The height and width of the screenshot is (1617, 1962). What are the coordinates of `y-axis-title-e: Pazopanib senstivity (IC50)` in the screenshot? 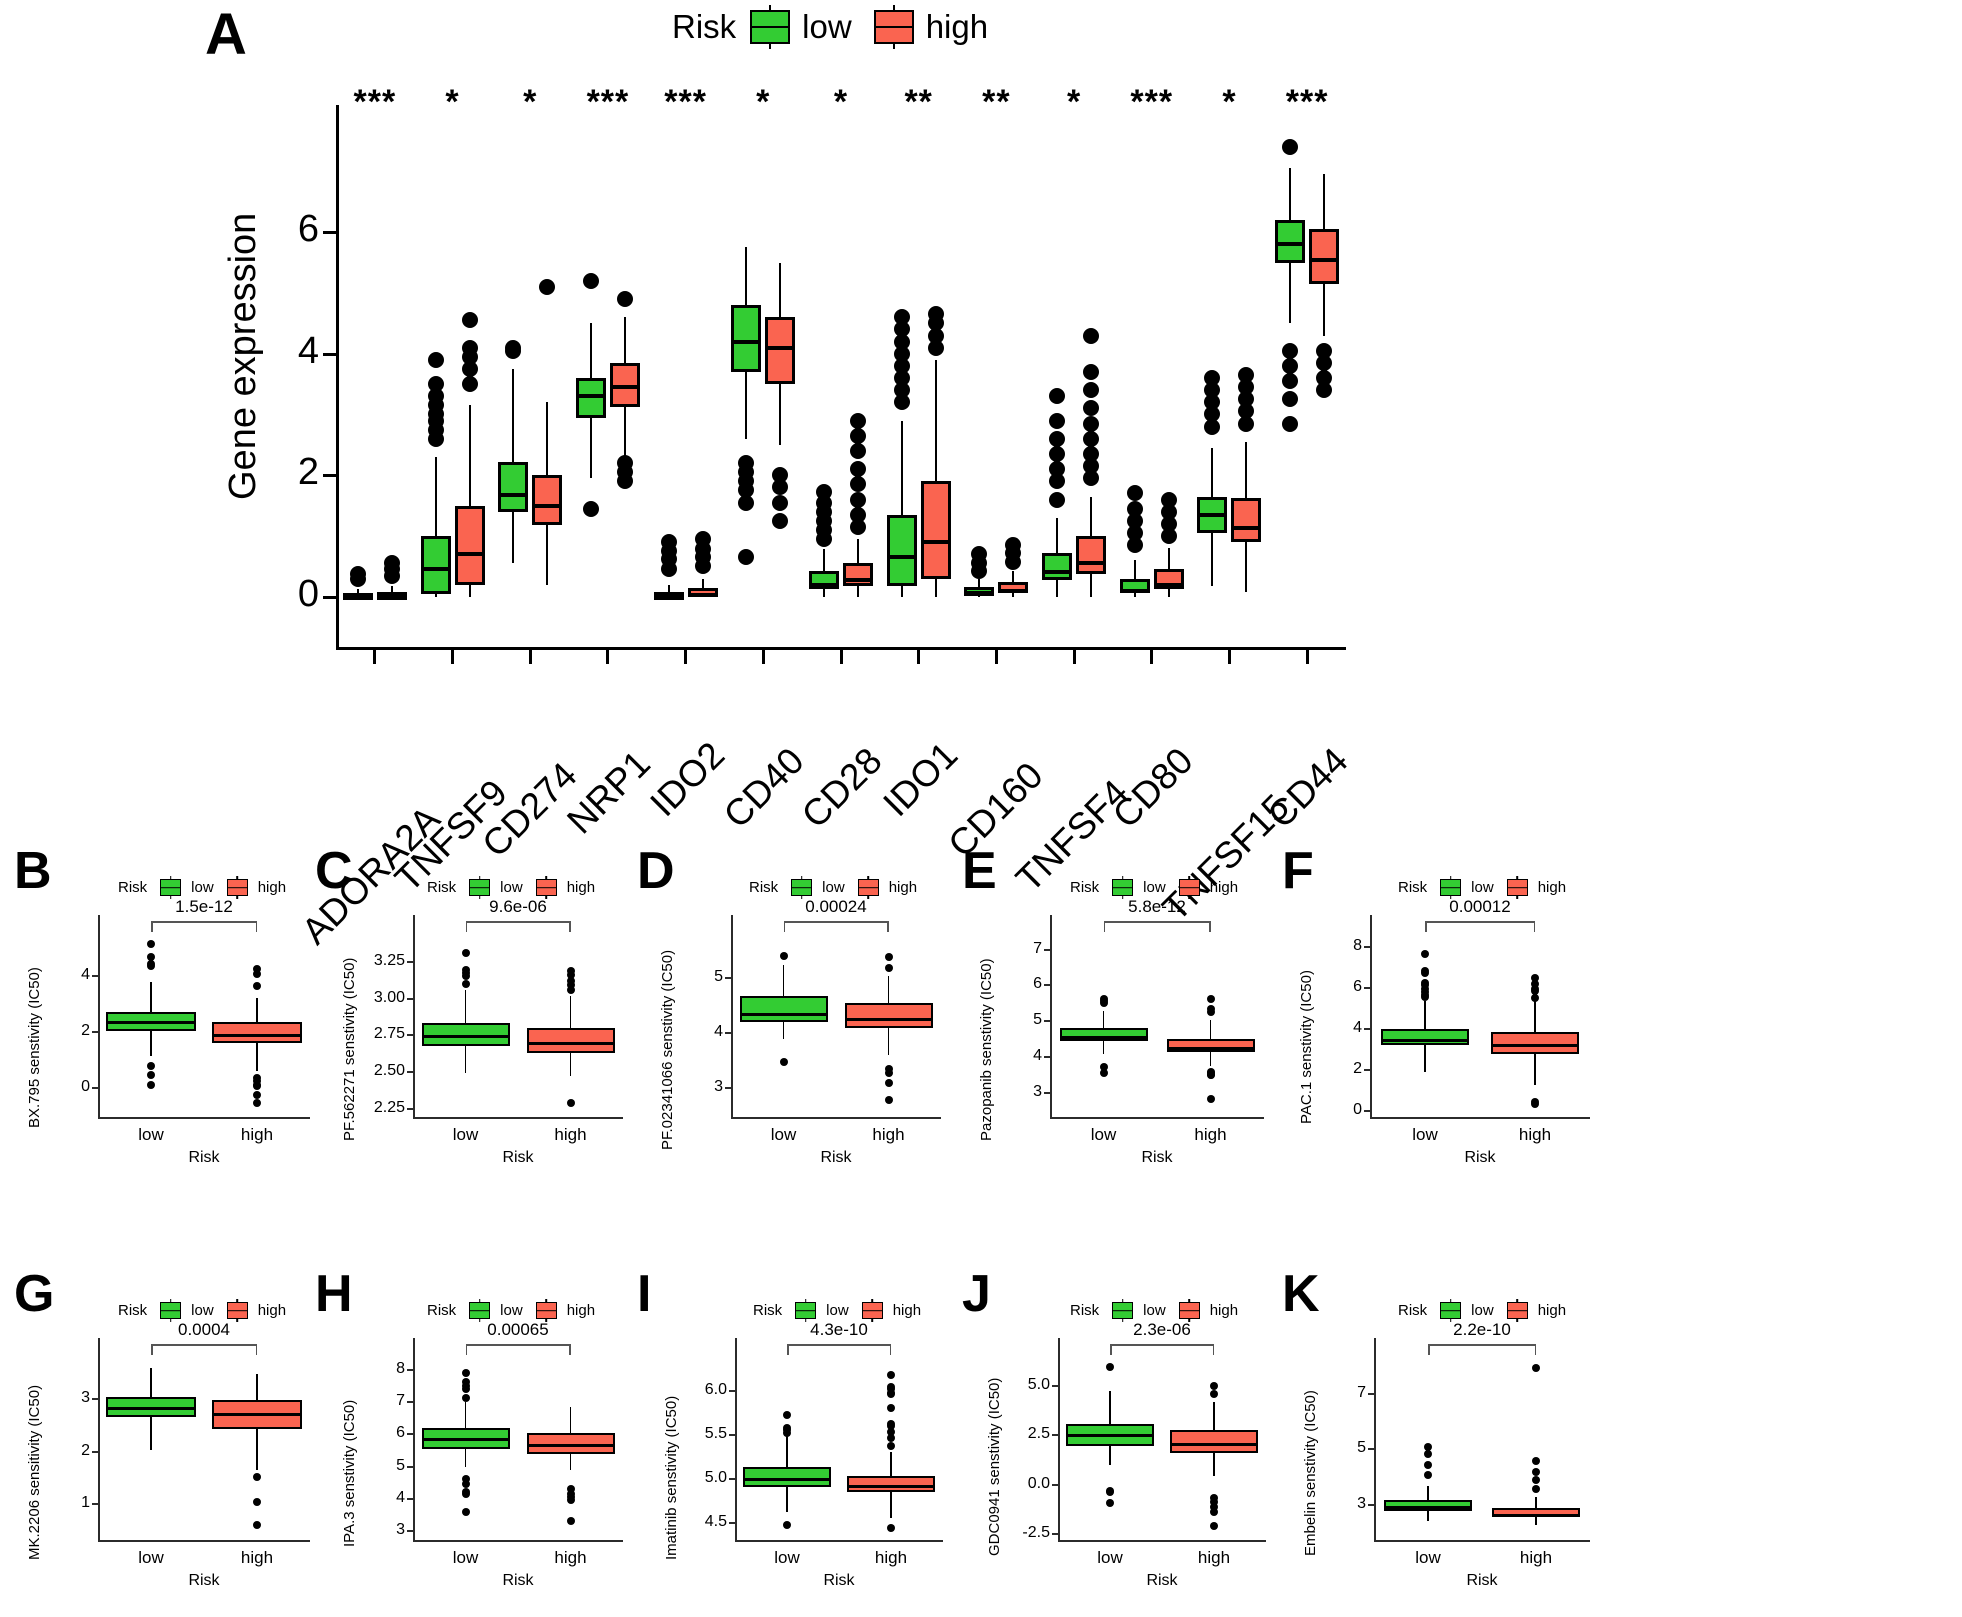 It's located at (986, 1050).